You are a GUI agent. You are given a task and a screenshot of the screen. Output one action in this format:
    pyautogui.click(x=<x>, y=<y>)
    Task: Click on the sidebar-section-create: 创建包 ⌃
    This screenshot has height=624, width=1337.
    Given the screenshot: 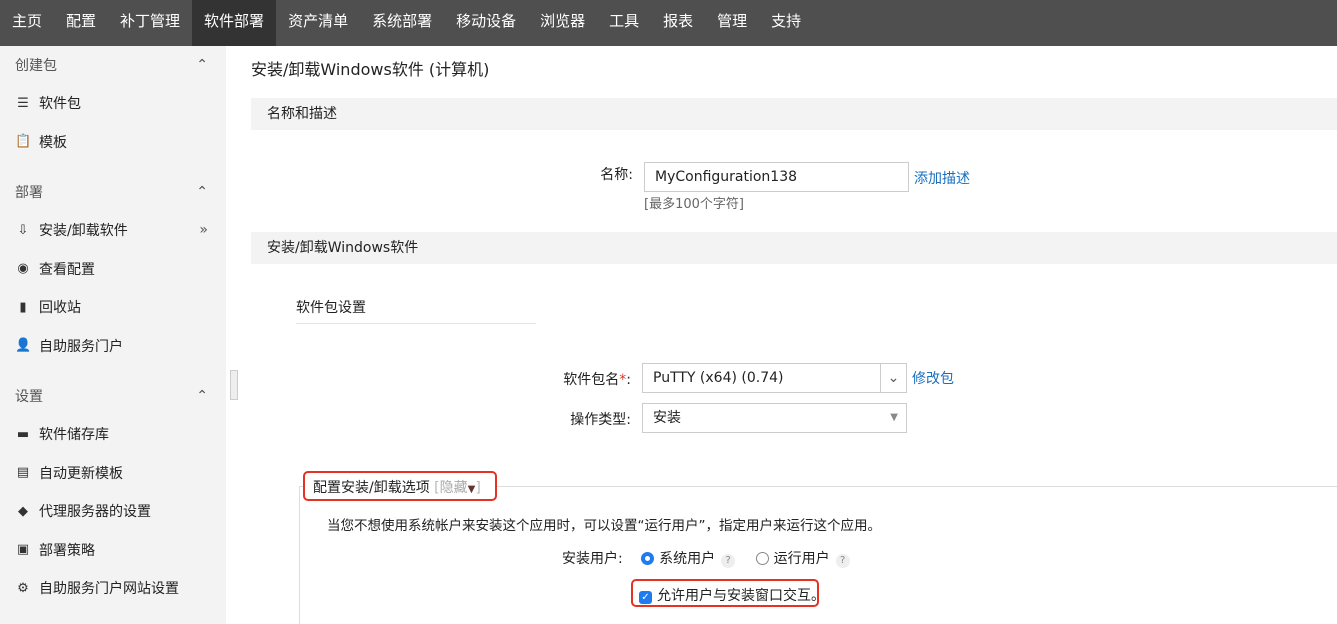 What is the action you would take?
    pyautogui.click(x=113, y=65)
    